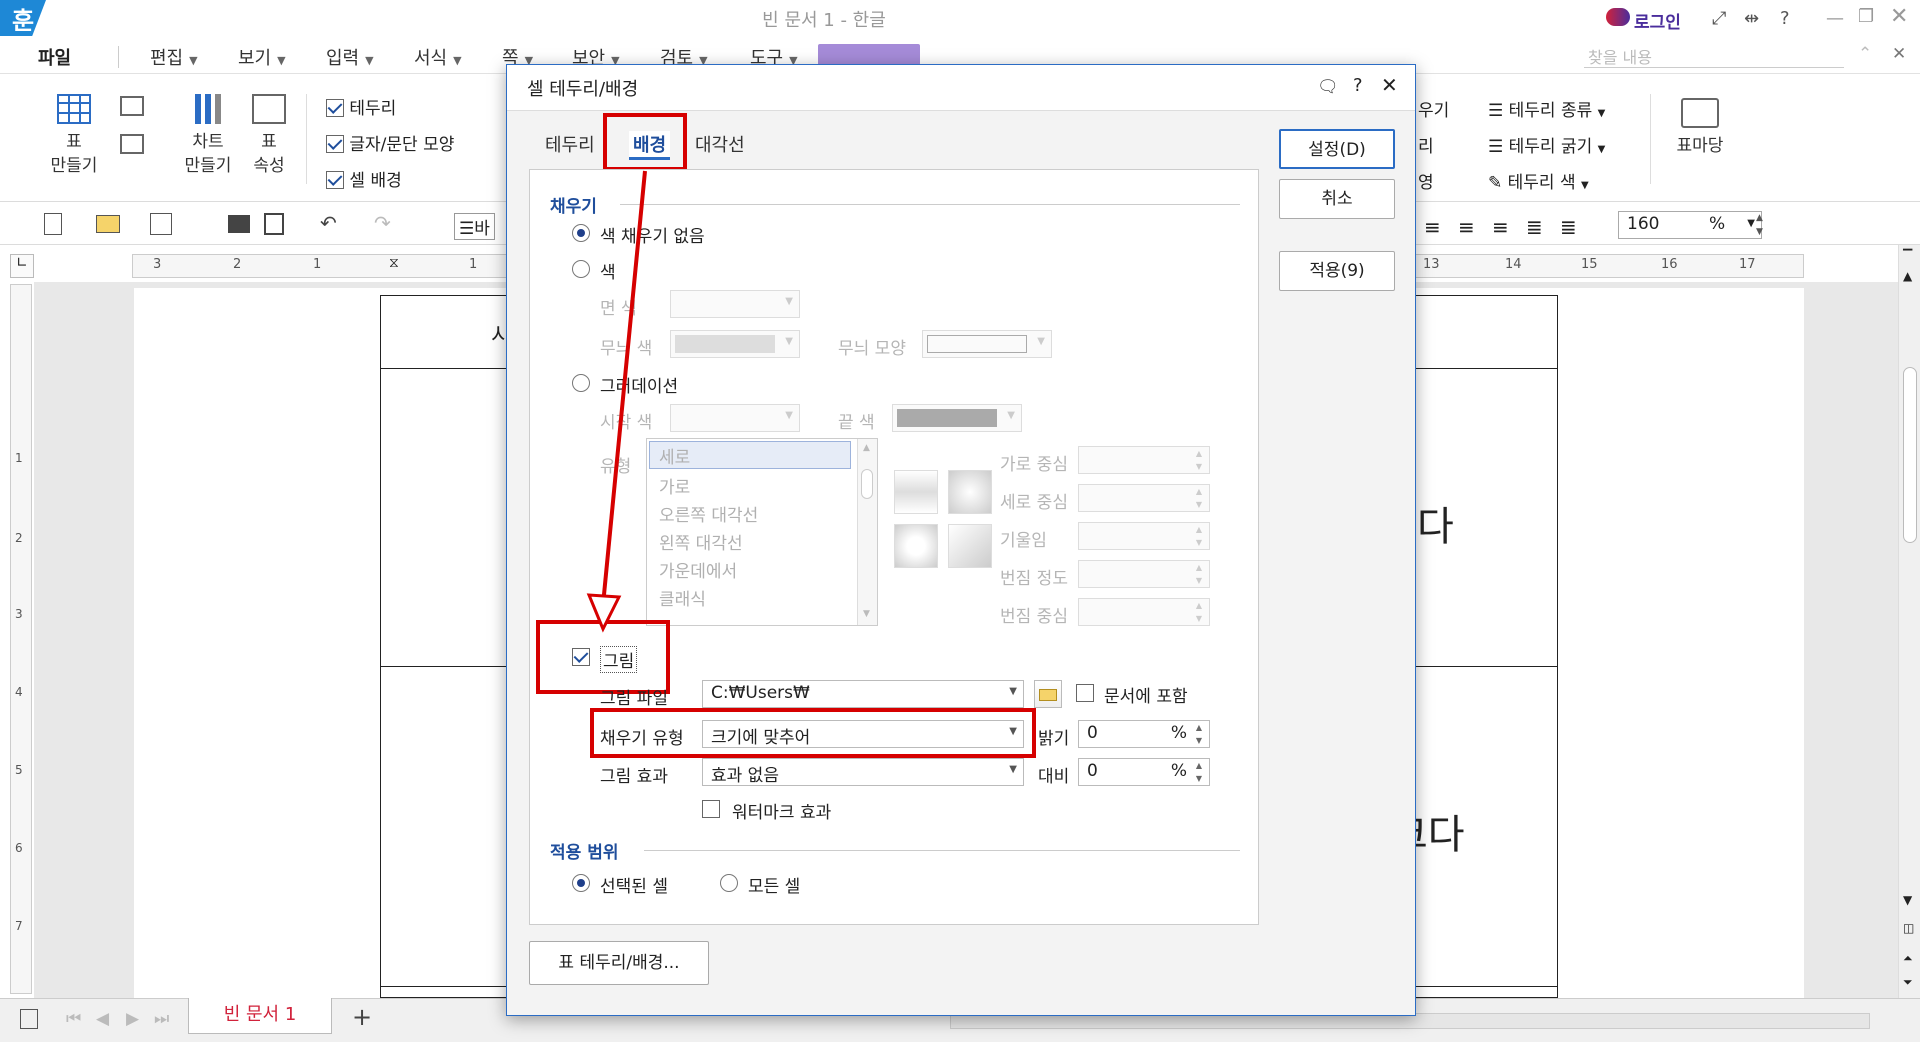 Image resolution: width=1920 pixels, height=1042 pixels. I want to click on align-distribute-icon: ≣, so click(1568, 227).